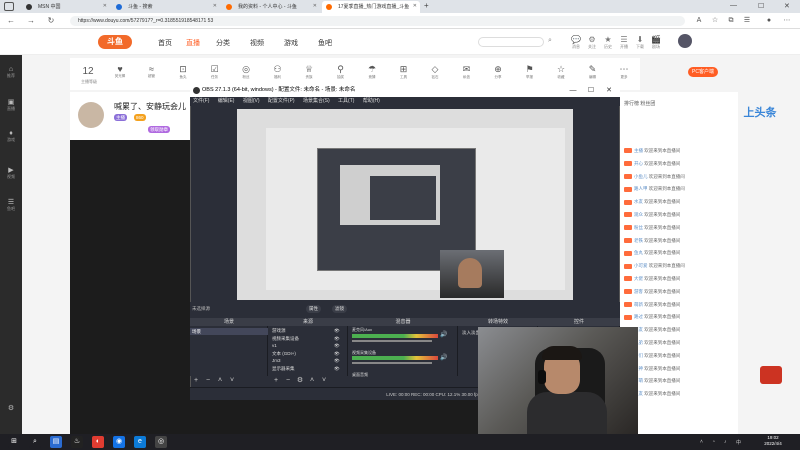  I want to click on back-icon: ←, so click(11, 21).